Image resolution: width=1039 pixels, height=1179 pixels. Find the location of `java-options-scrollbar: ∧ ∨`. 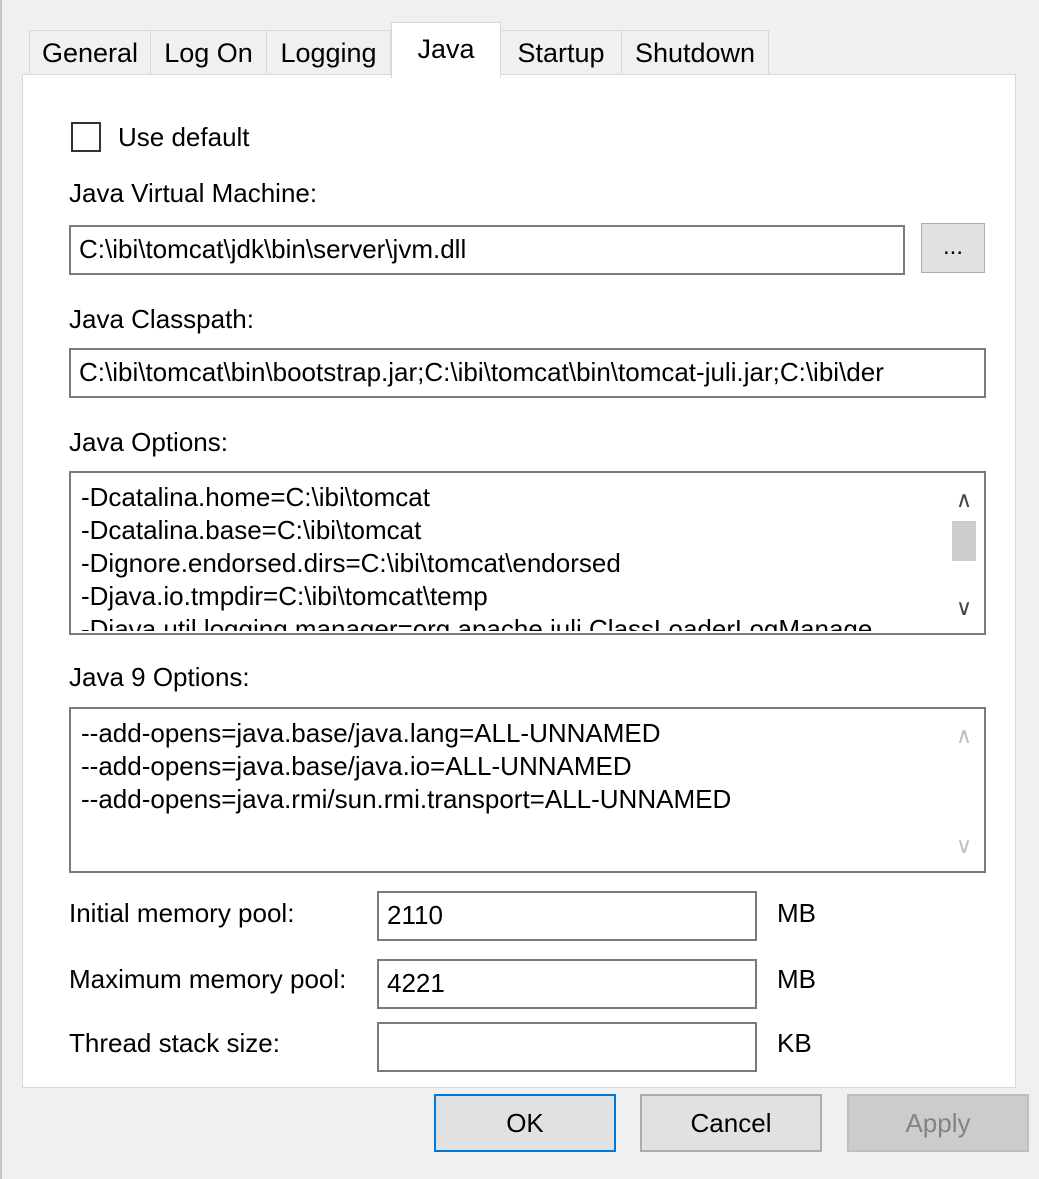

java-options-scrollbar: ∧ ∨ is located at coordinates (964, 553).